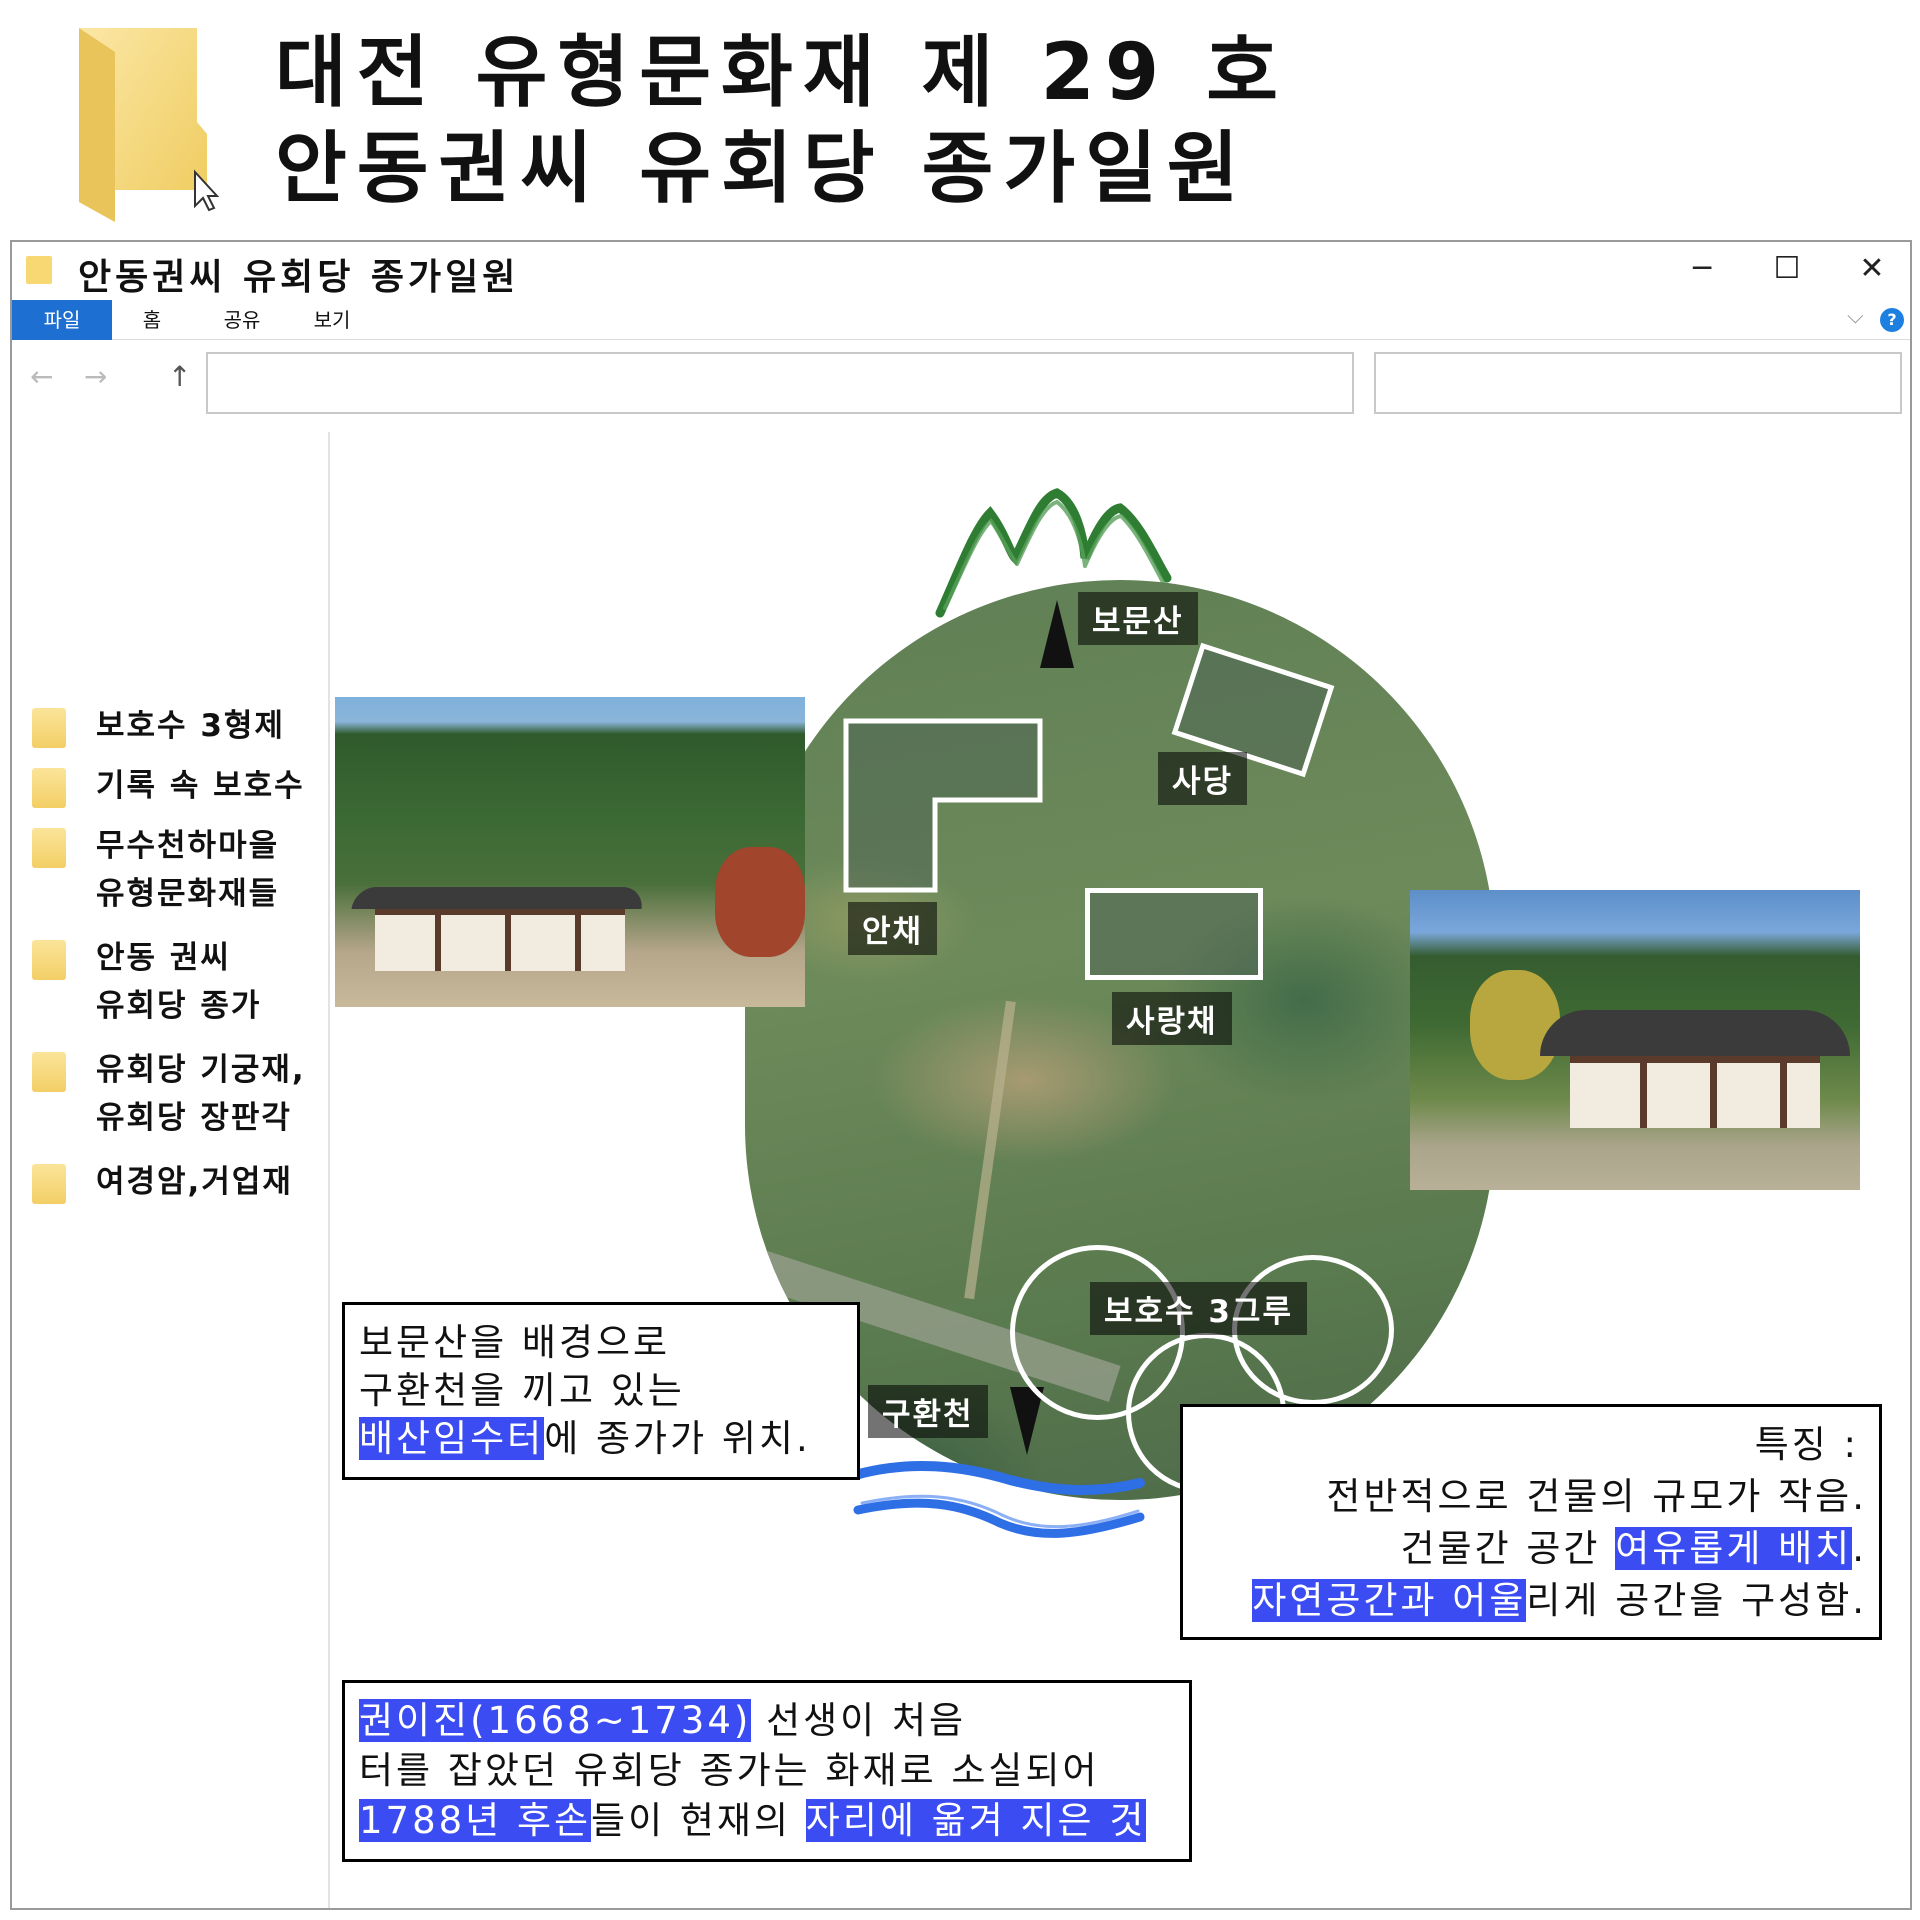 The height and width of the screenshot is (1920, 1920). What do you see at coordinates (62, 320) in the screenshot?
I see `tab-file: 파일` at bounding box center [62, 320].